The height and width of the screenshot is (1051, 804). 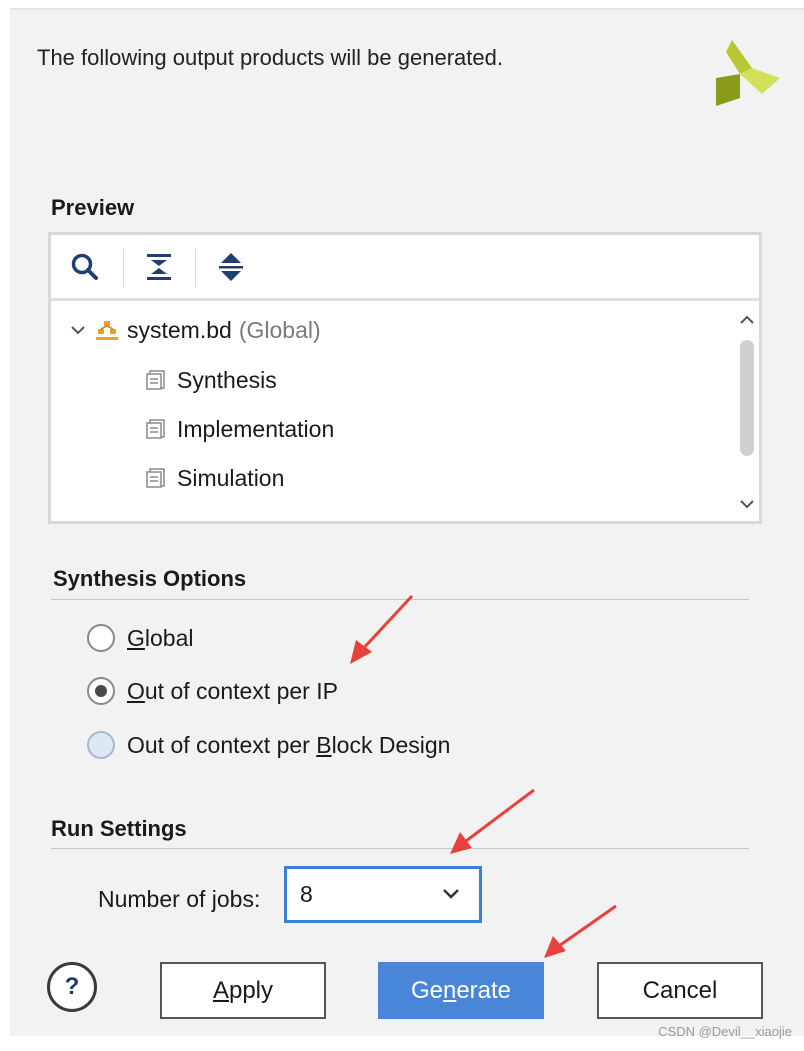 I want to click on annotation-arrow-generate, so click(x=580, y=931).